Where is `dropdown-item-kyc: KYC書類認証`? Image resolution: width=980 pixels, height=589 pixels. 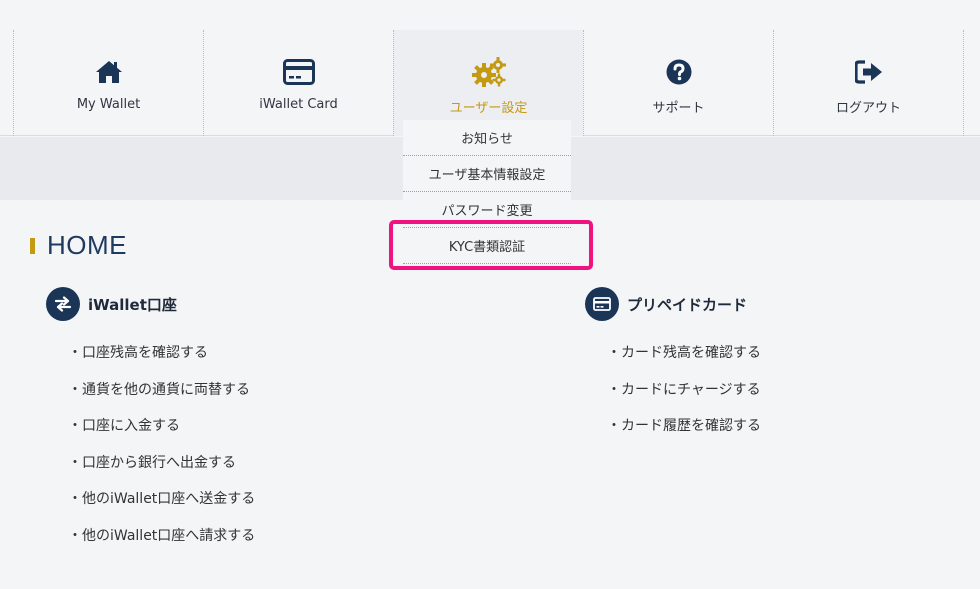
dropdown-item-kyc: KYC書類認証 is located at coordinates (487, 246).